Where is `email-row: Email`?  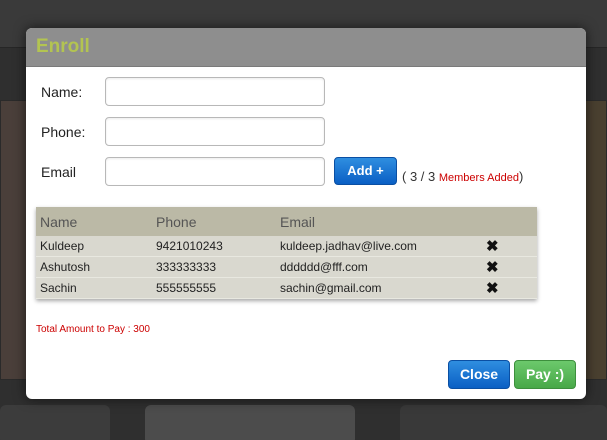
email-row: Email is located at coordinates (183, 171).